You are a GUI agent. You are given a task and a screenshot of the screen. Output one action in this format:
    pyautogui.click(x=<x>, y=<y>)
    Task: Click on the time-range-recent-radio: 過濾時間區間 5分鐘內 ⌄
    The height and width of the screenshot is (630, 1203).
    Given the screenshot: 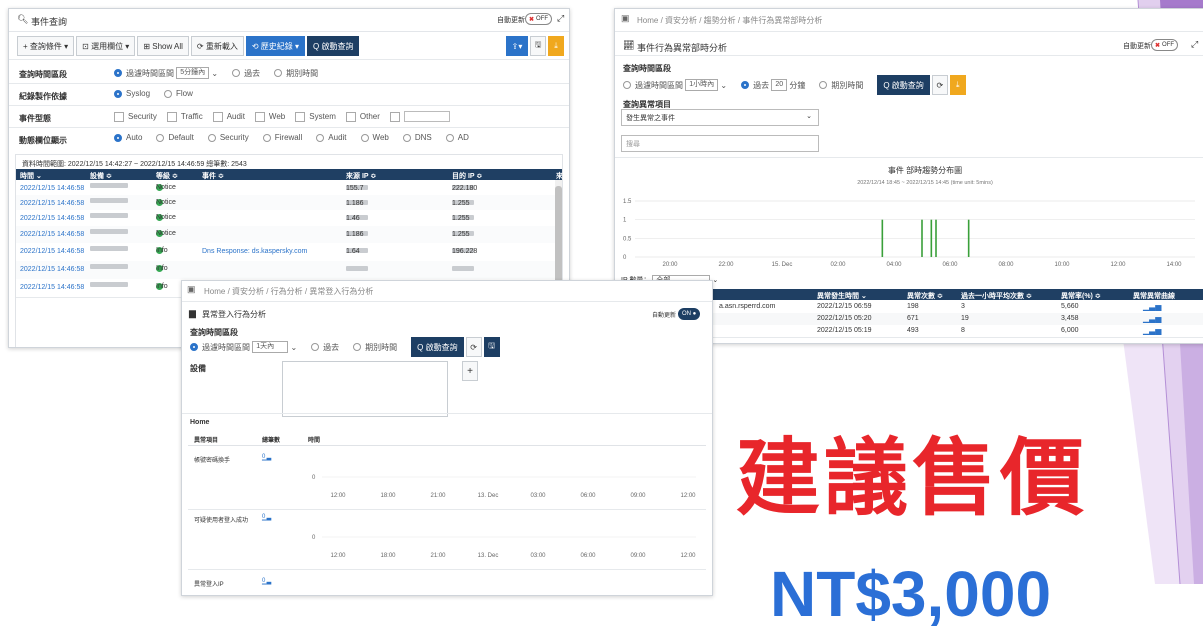 What is the action you would take?
    pyautogui.click(x=166, y=73)
    